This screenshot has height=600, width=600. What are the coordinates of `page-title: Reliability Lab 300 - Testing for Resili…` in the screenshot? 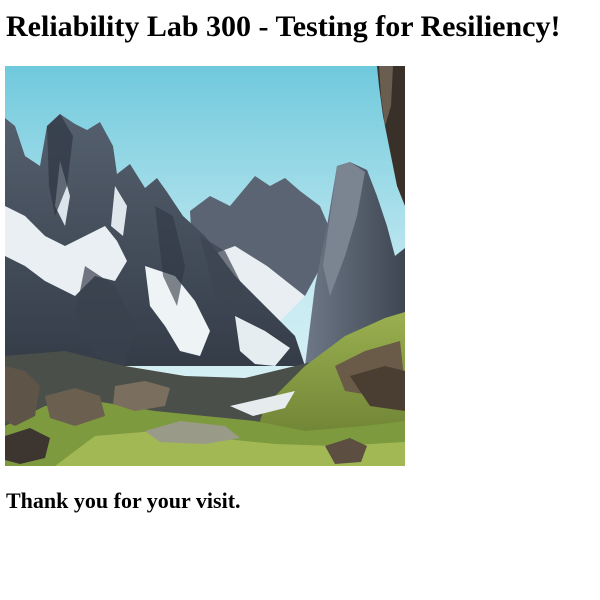 It's located at (283, 26).